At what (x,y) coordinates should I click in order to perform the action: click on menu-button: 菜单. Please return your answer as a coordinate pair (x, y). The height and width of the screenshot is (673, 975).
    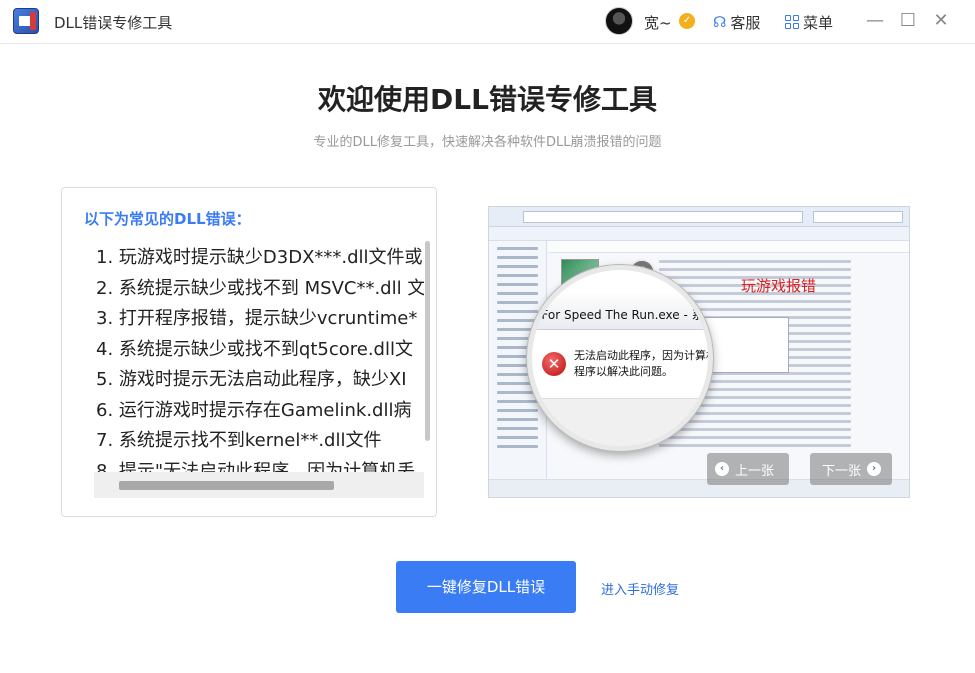
    Looking at the image, I should click on (809, 22).